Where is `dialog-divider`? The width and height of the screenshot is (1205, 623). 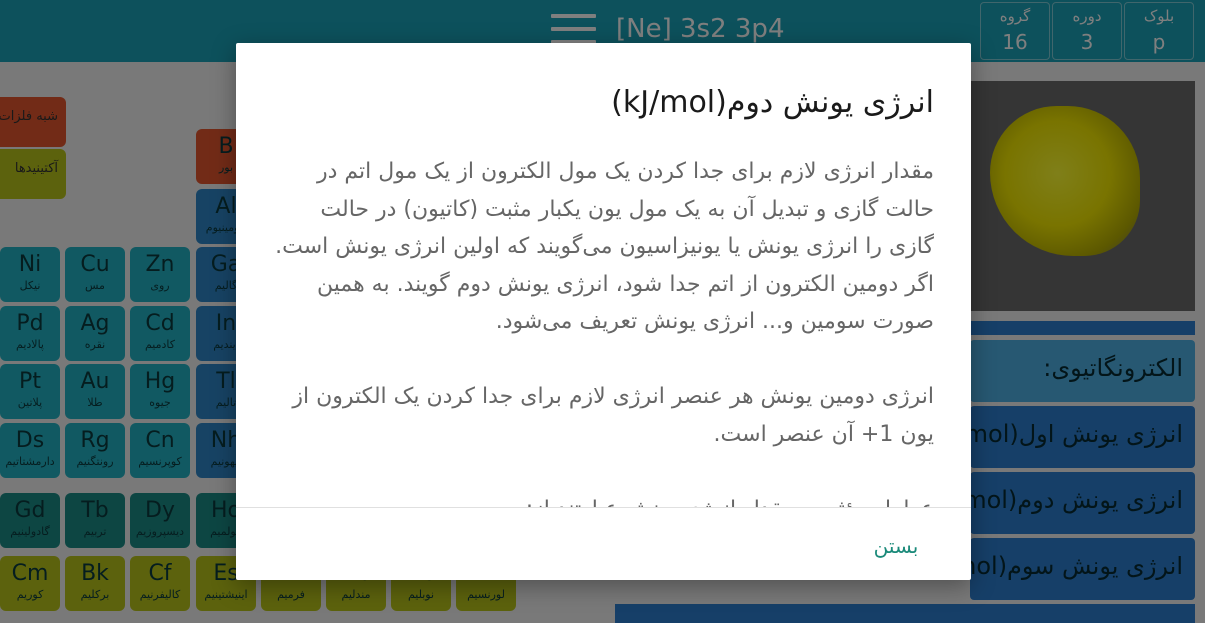
dialog-divider is located at coordinates (603, 507).